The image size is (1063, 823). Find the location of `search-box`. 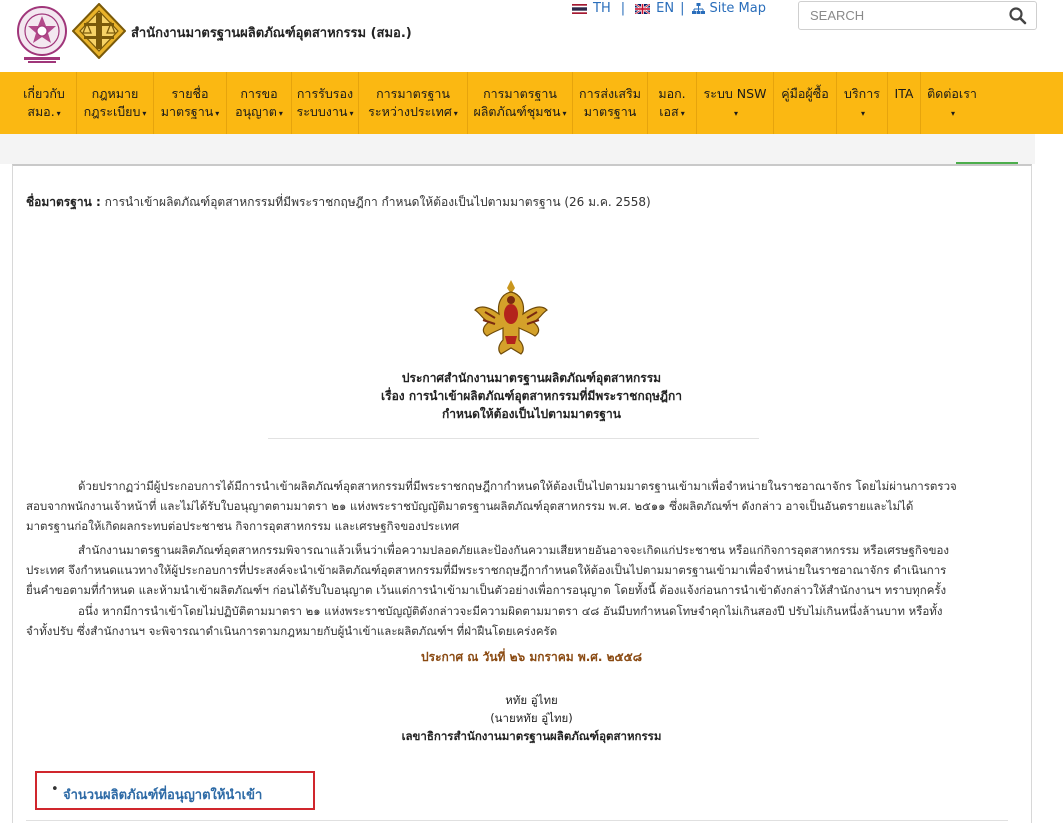

search-box is located at coordinates (917, 15).